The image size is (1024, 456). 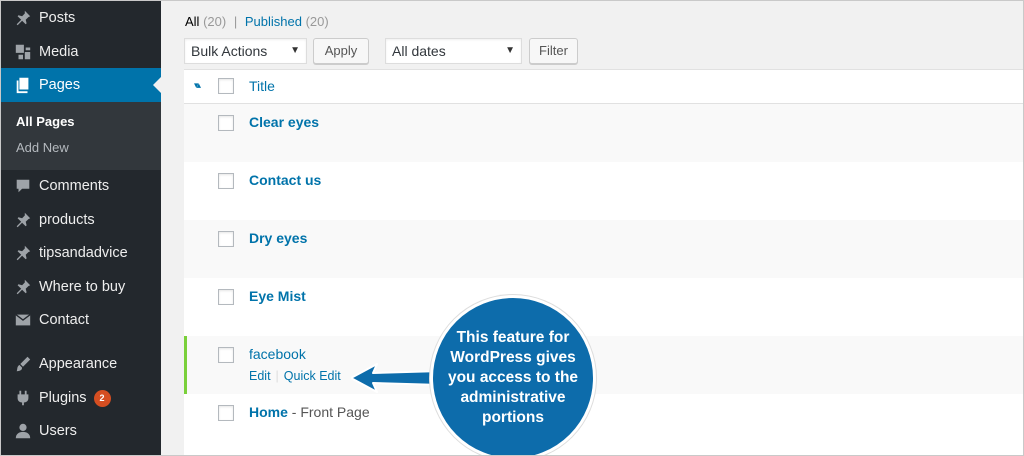 I want to click on table-header: ▾▴ Title, so click(x=603, y=87).